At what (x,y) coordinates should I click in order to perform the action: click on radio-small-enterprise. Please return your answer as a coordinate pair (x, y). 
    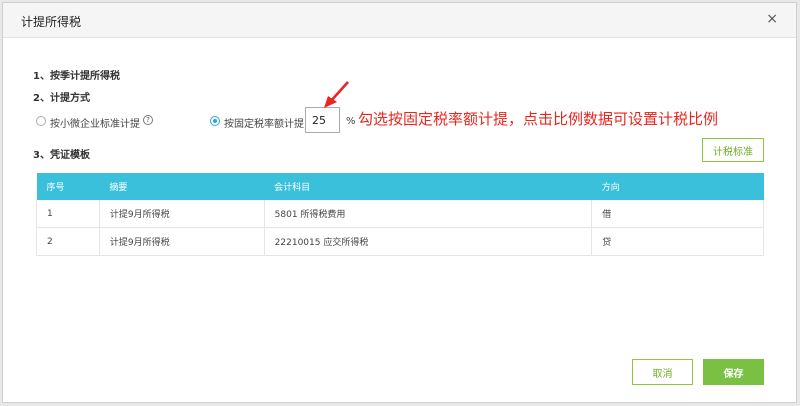
    Looking at the image, I should click on (41, 121).